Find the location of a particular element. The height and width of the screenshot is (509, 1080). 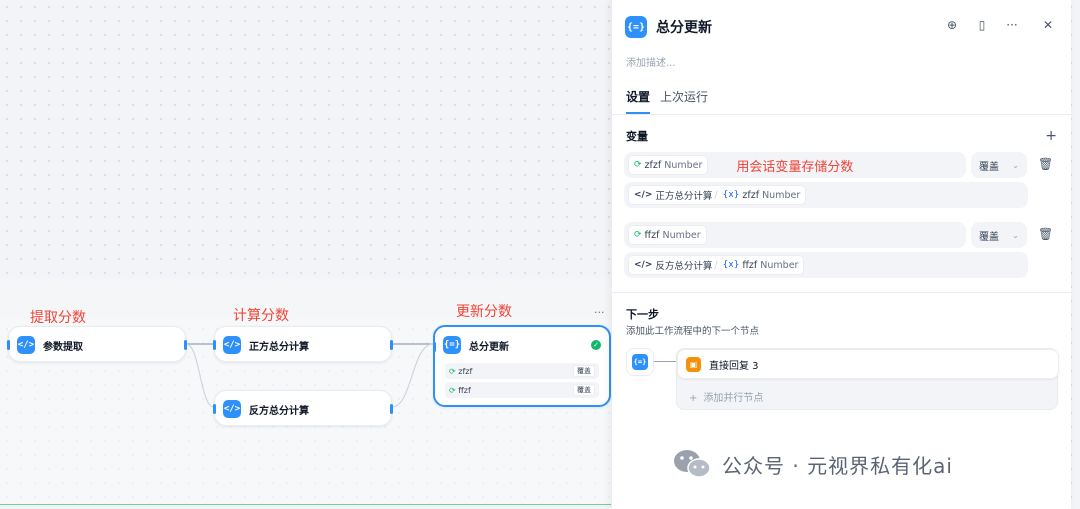

node-title: 参数提取 is located at coordinates (63, 347).